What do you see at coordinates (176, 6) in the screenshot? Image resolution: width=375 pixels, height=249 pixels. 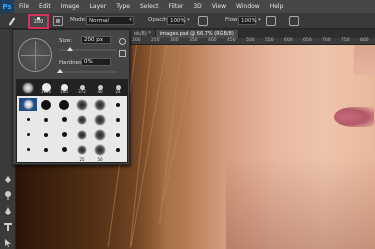 I see `menu-filter: Filter` at bounding box center [176, 6].